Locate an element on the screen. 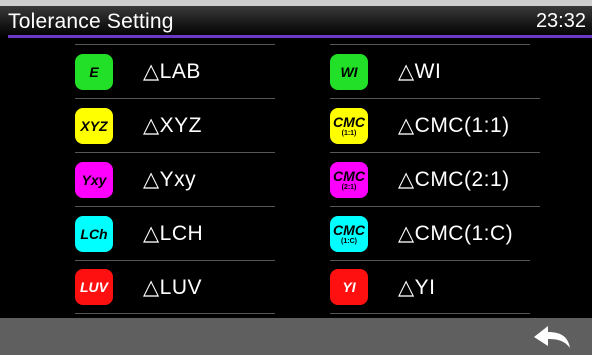 The height and width of the screenshot is (355, 592). tolerance-label: △LUV is located at coordinates (173, 287).